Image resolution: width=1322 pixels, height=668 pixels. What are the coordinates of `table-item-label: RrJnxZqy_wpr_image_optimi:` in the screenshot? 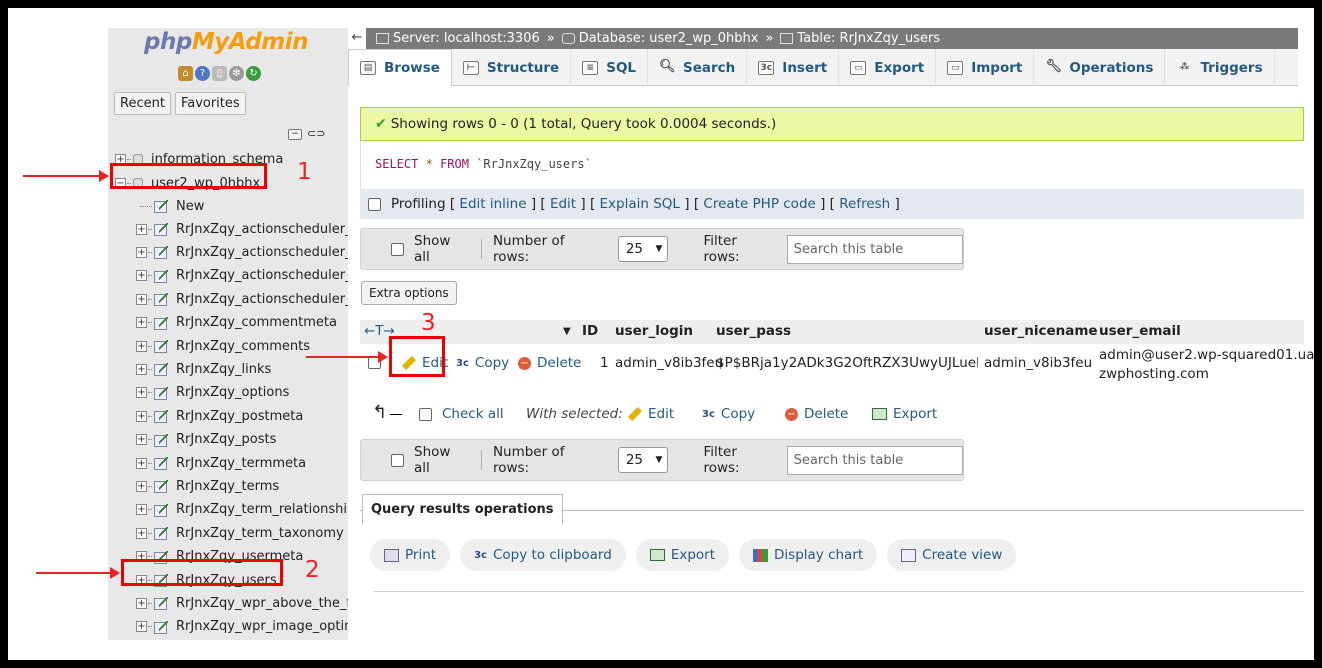 It's located at (262, 626).